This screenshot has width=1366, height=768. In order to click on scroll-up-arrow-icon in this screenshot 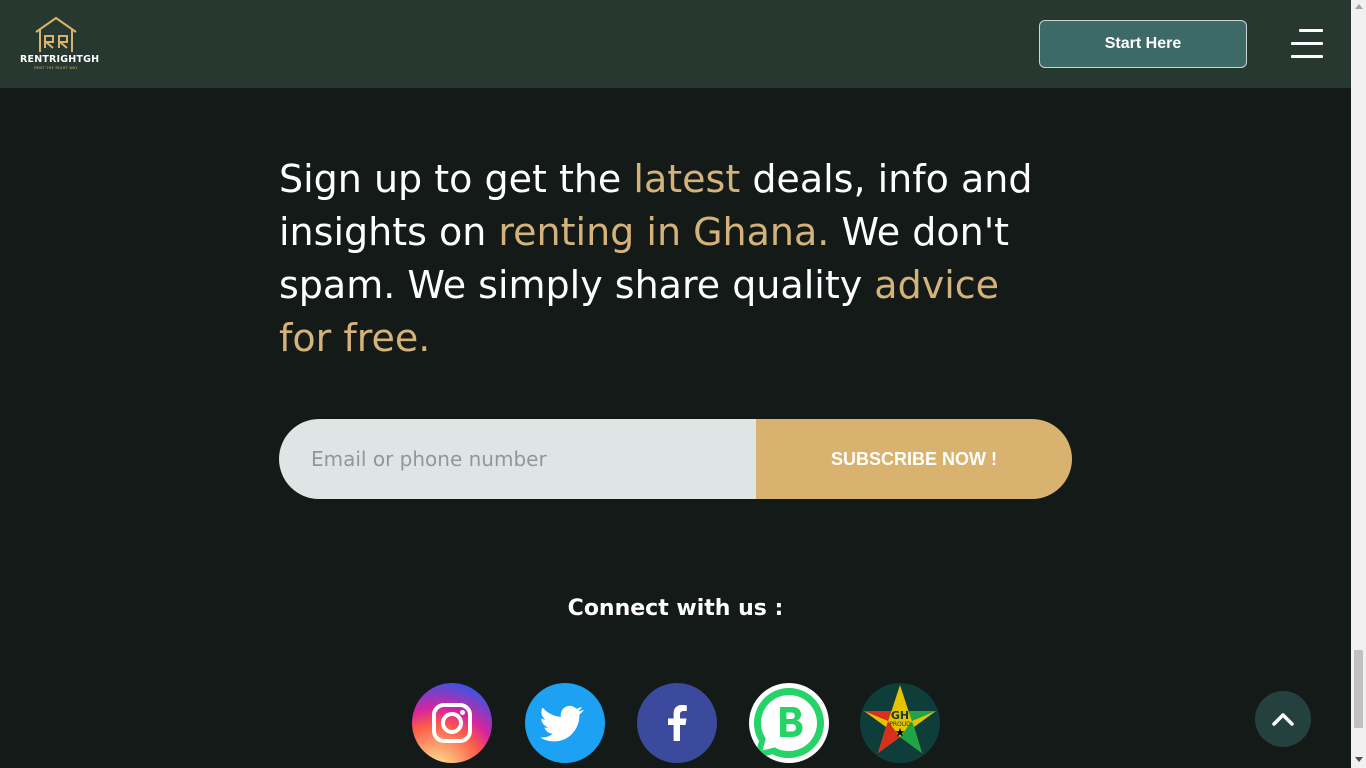, I will do `click(1359, 6)`.